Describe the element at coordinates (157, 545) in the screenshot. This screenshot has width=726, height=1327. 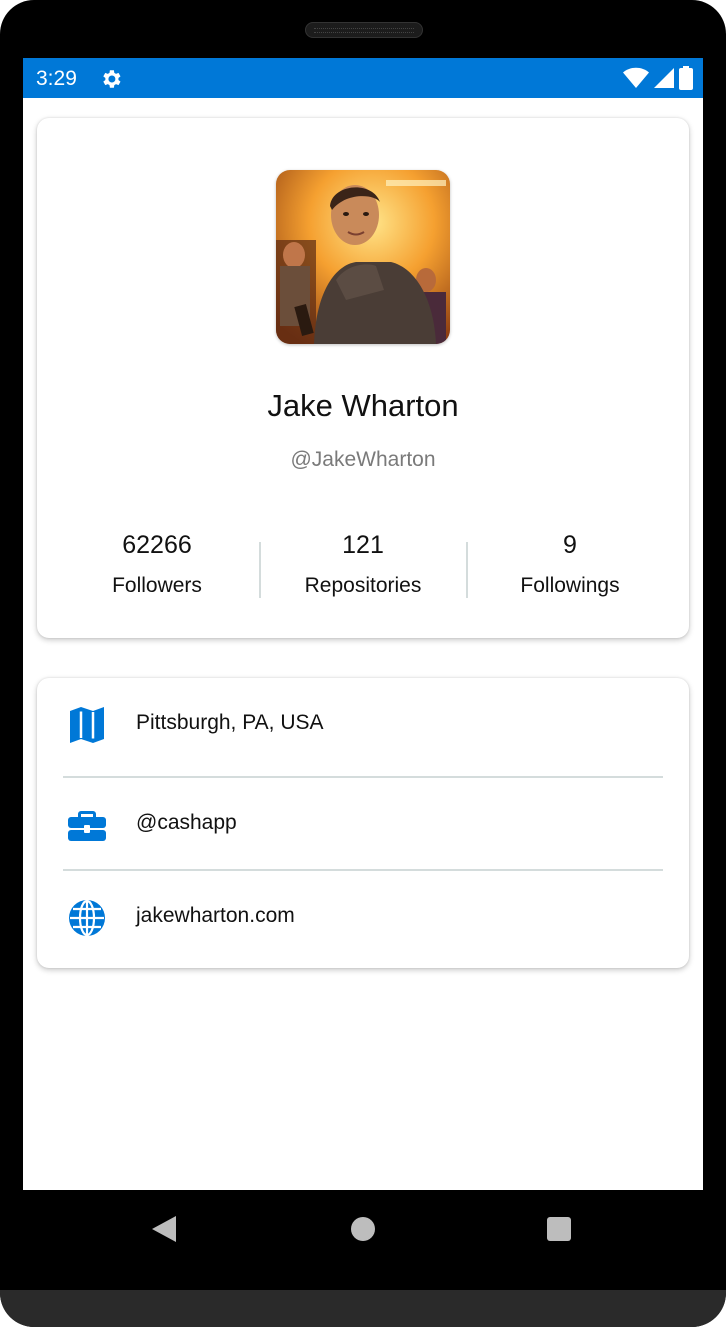
I see `stat-value: 62266` at that location.